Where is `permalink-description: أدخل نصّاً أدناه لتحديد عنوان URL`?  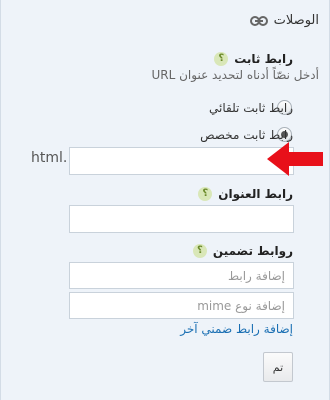
permalink-description: أدخل نصّاً أدناه لتحديد عنوان URL is located at coordinates (235, 75).